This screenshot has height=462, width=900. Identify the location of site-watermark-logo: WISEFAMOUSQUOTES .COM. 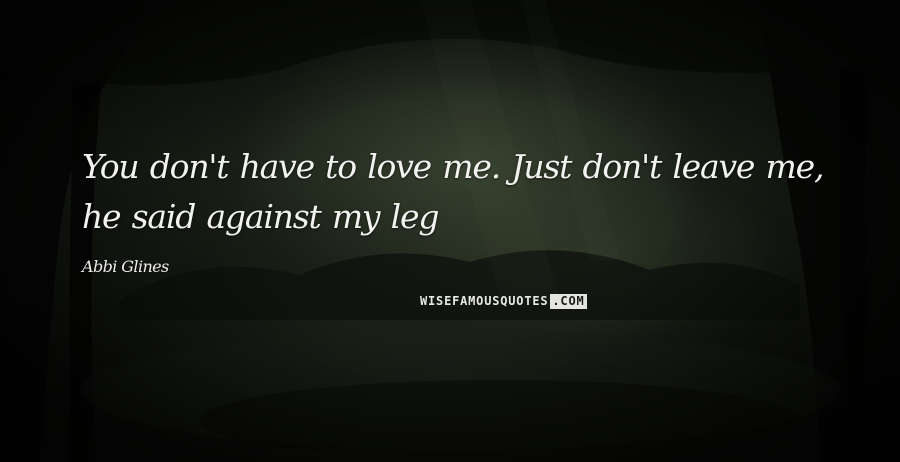
(503, 301).